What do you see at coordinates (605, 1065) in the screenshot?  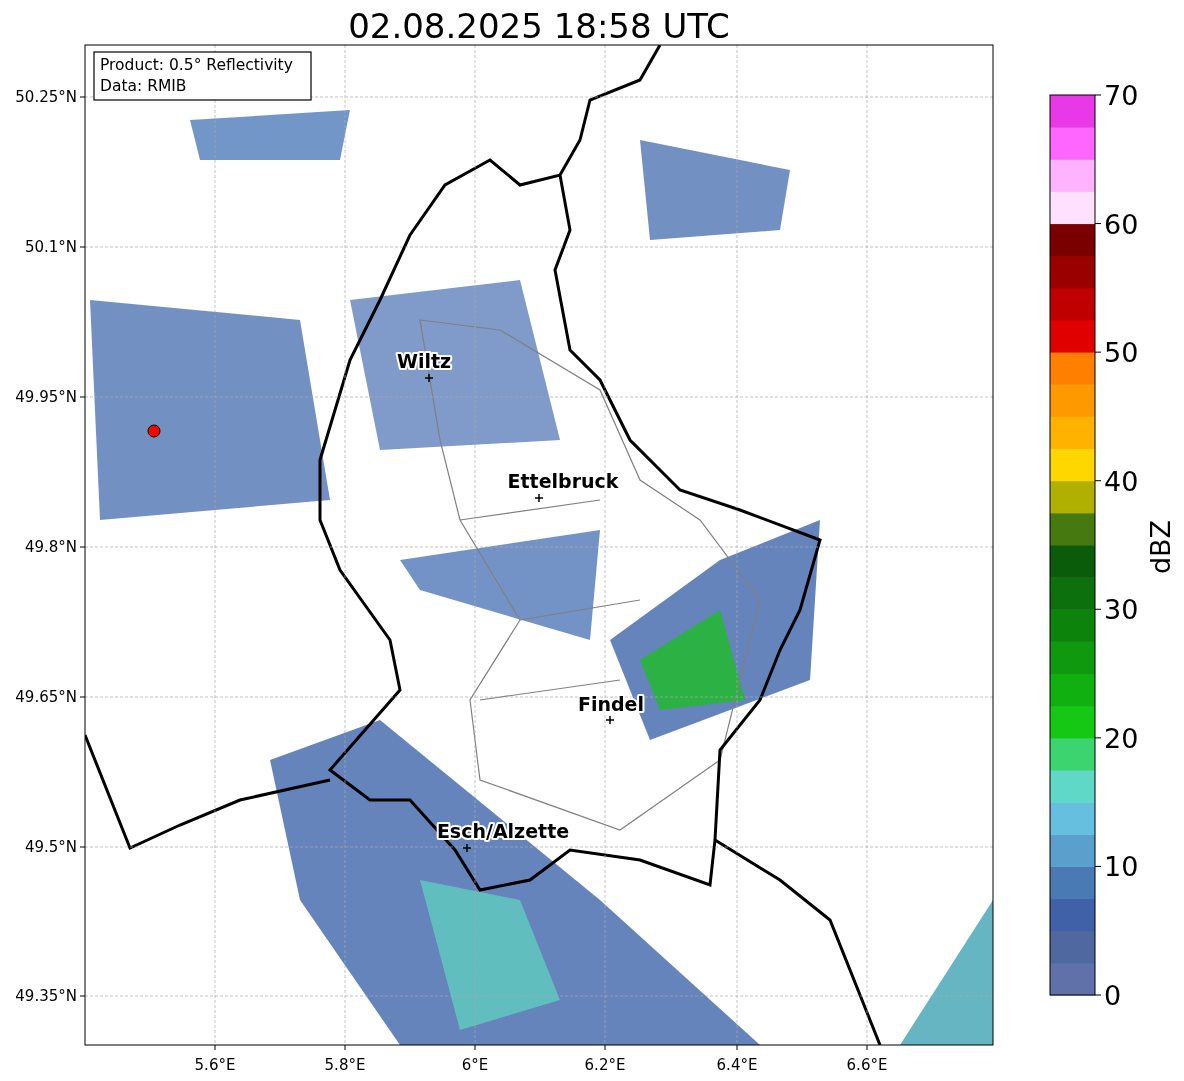 I see `x-tick-label: 6.2°E` at bounding box center [605, 1065].